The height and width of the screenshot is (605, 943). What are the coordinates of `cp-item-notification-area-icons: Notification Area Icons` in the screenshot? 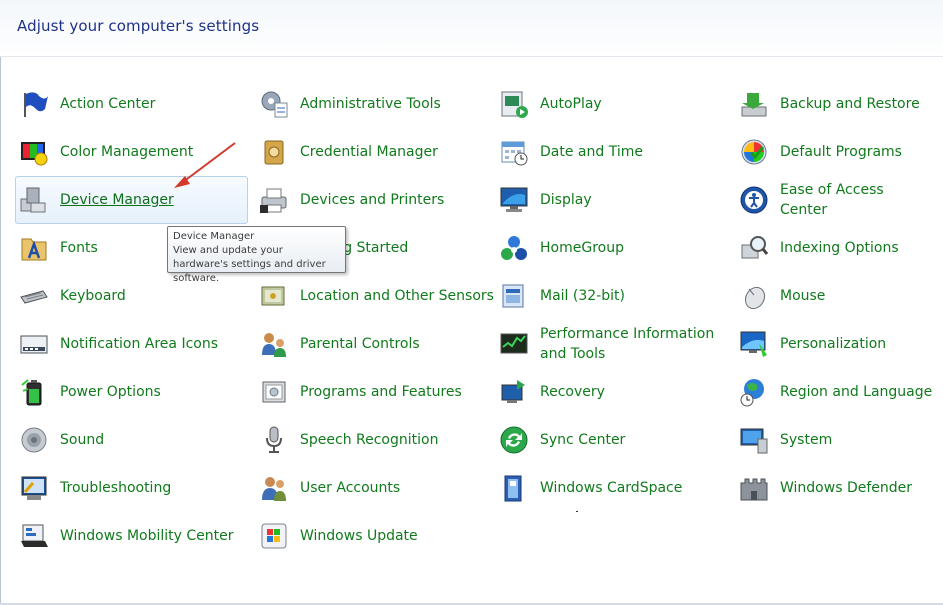 It's located at (135, 344).